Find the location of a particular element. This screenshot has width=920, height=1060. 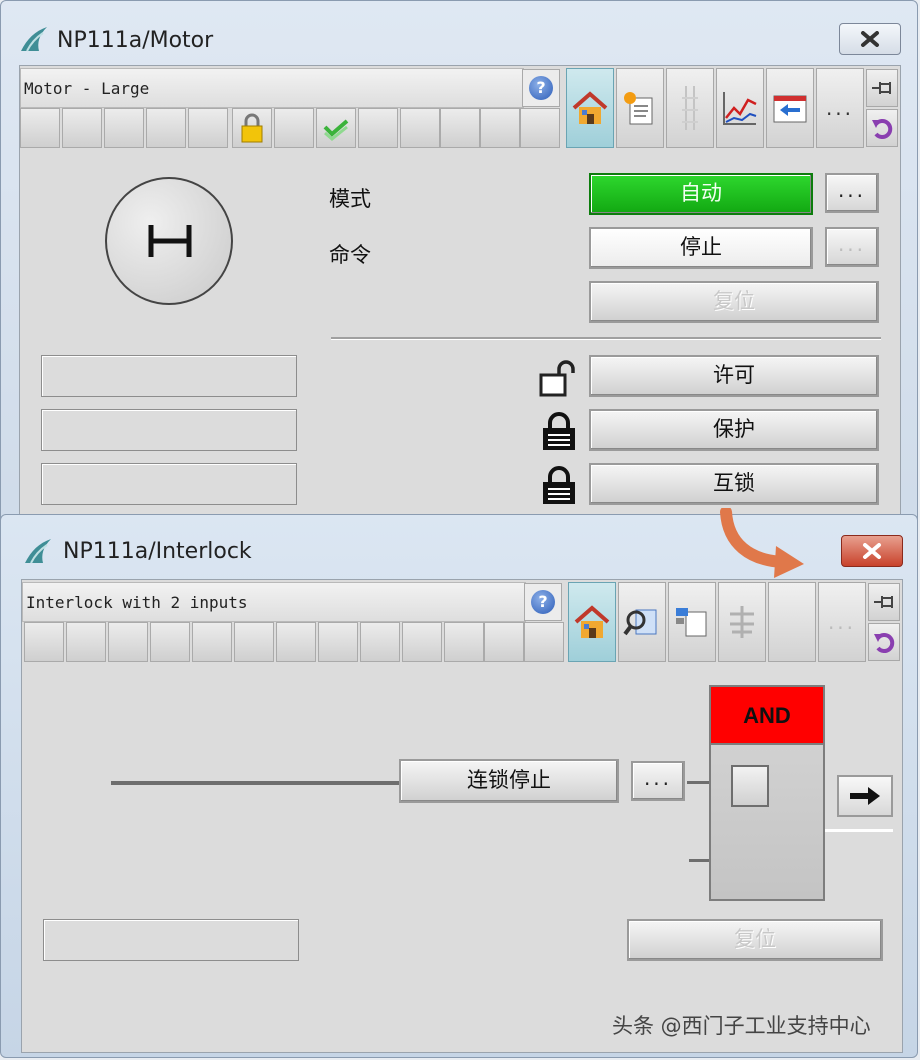

trend-icon is located at coordinates (740, 108).